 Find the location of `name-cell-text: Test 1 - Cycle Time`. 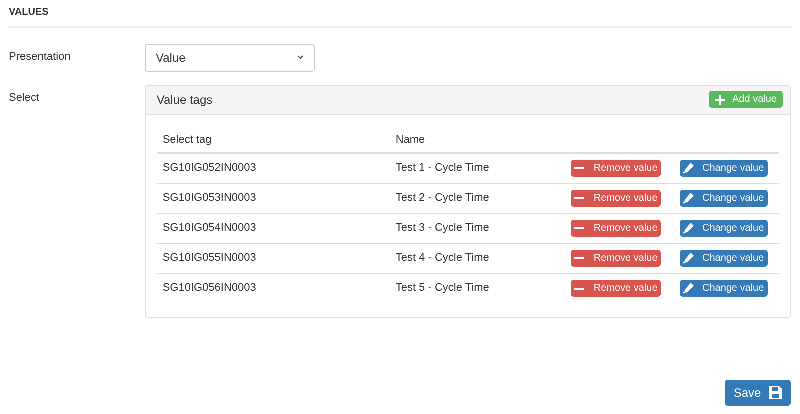

name-cell-text: Test 1 - Cycle Time is located at coordinates (443, 168).